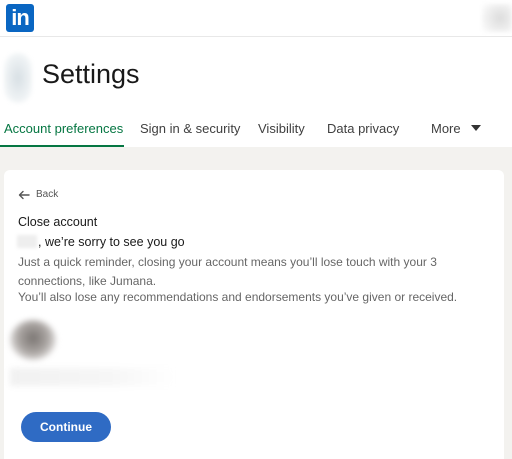 The width and height of the screenshot is (512, 459). What do you see at coordinates (497, 18) in the screenshot?
I see `profile-avatar` at bounding box center [497, 18].